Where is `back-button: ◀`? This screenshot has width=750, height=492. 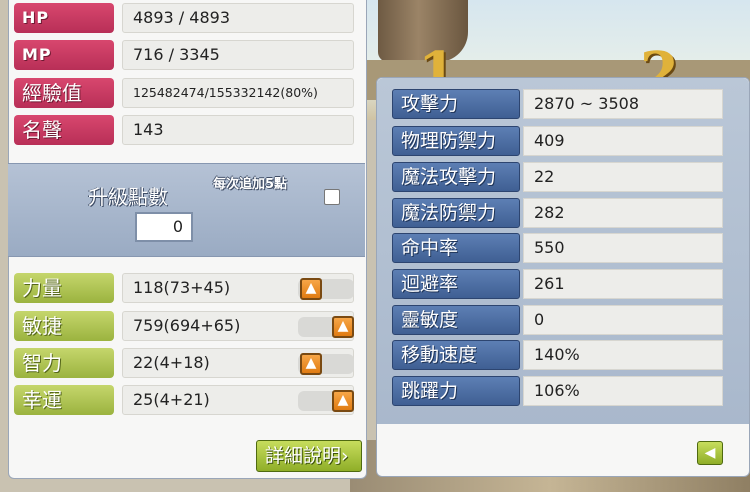 back-button: ◀ is located at coordinates (710, 453).